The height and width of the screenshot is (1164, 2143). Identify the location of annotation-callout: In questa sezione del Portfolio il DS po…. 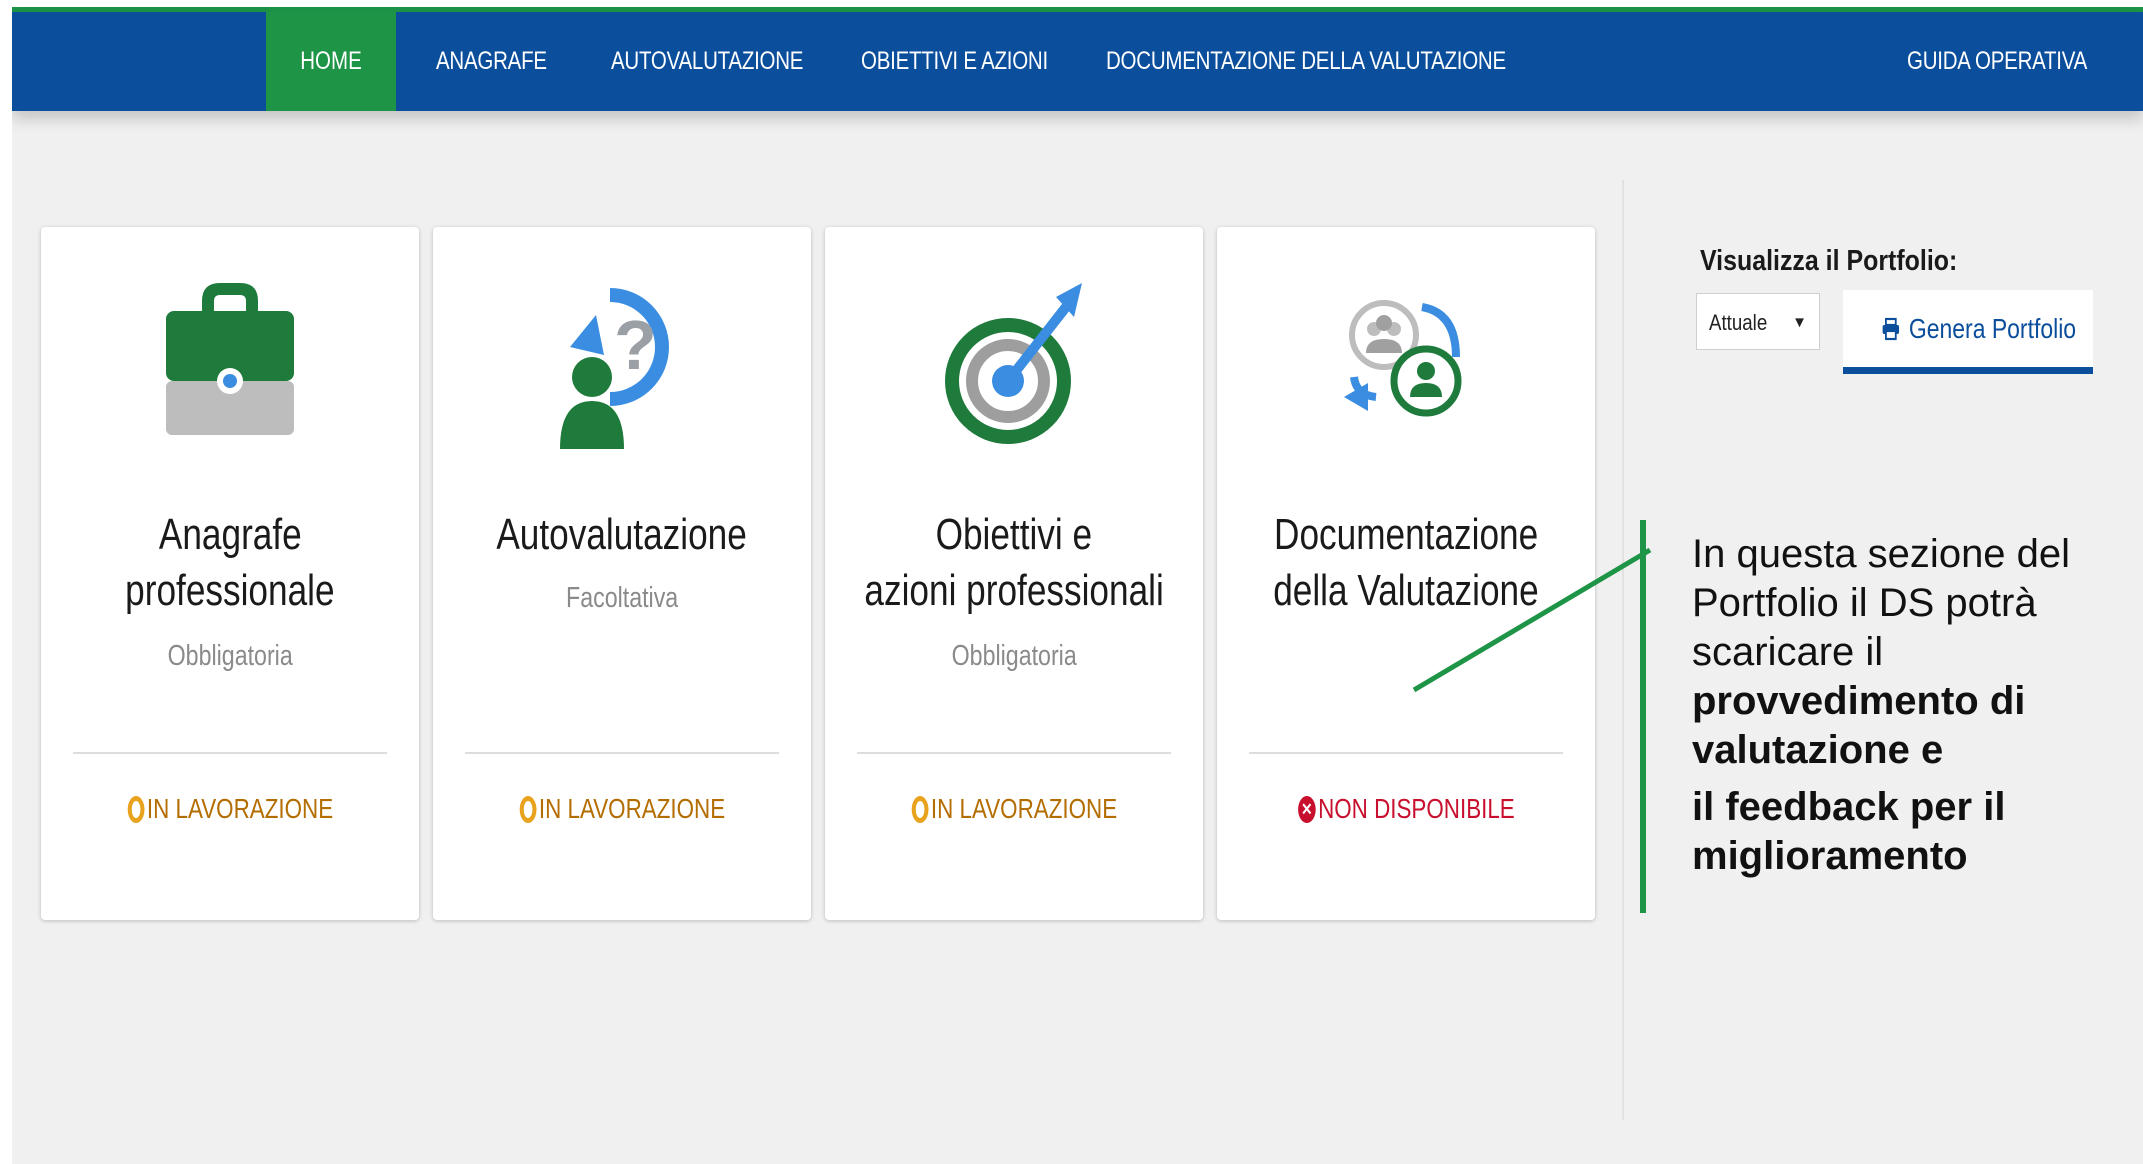
(1902, 705).